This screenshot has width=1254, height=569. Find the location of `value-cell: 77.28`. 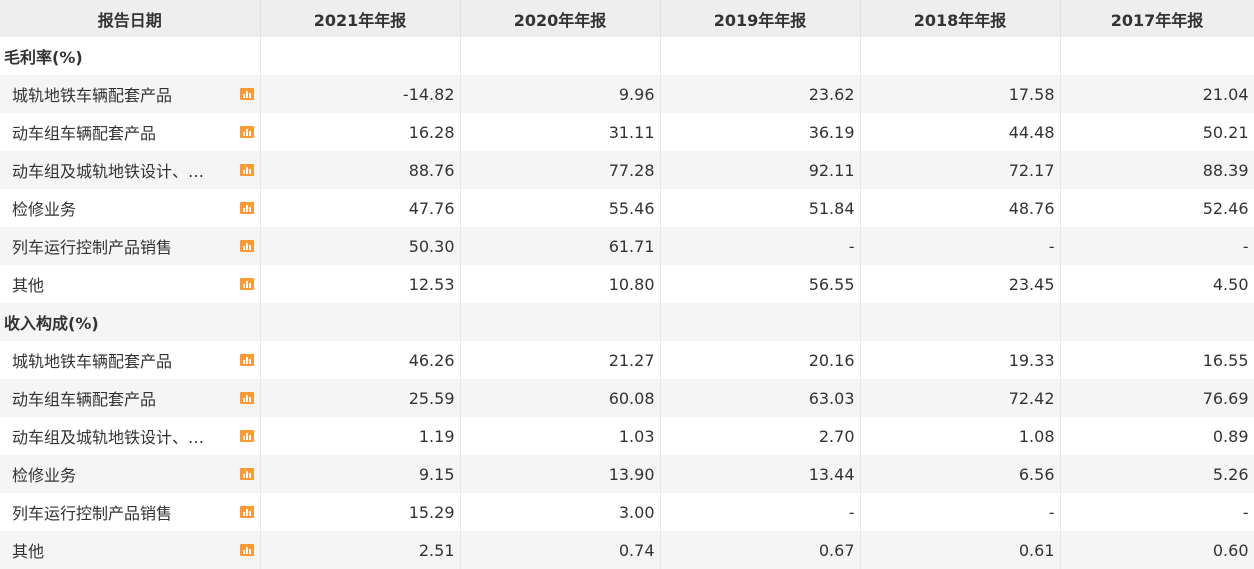

value-cell: 77.28 is located at coordinates (560, 170).